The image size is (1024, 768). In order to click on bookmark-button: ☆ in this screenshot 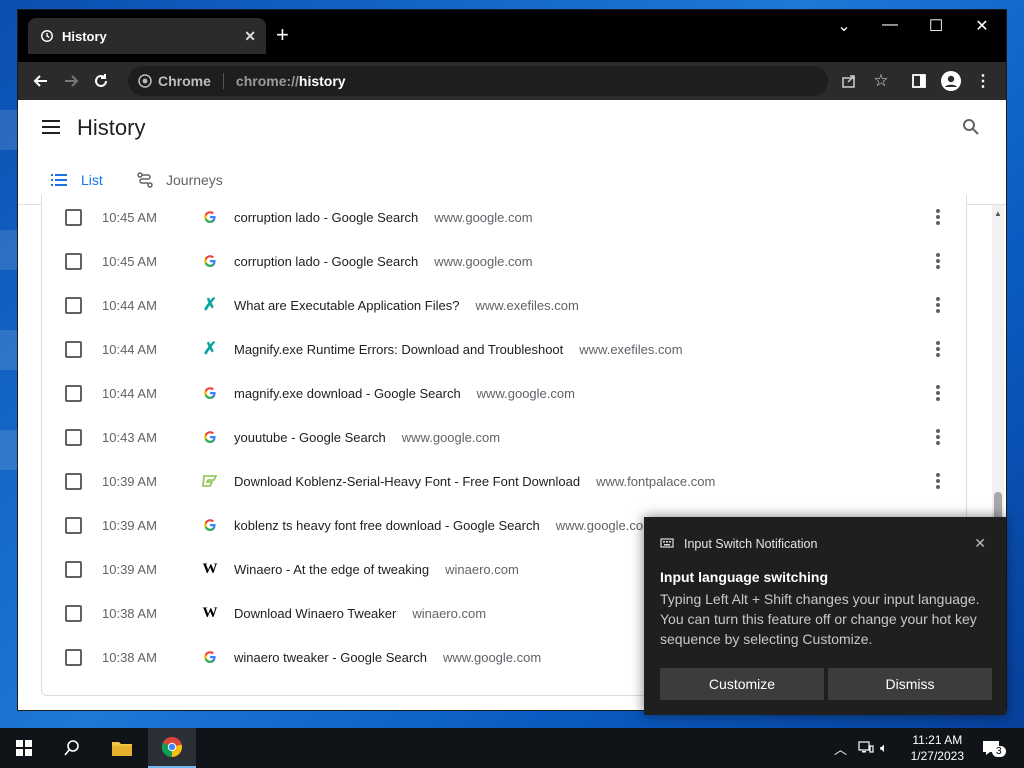, I will do `click(881, 81)`.